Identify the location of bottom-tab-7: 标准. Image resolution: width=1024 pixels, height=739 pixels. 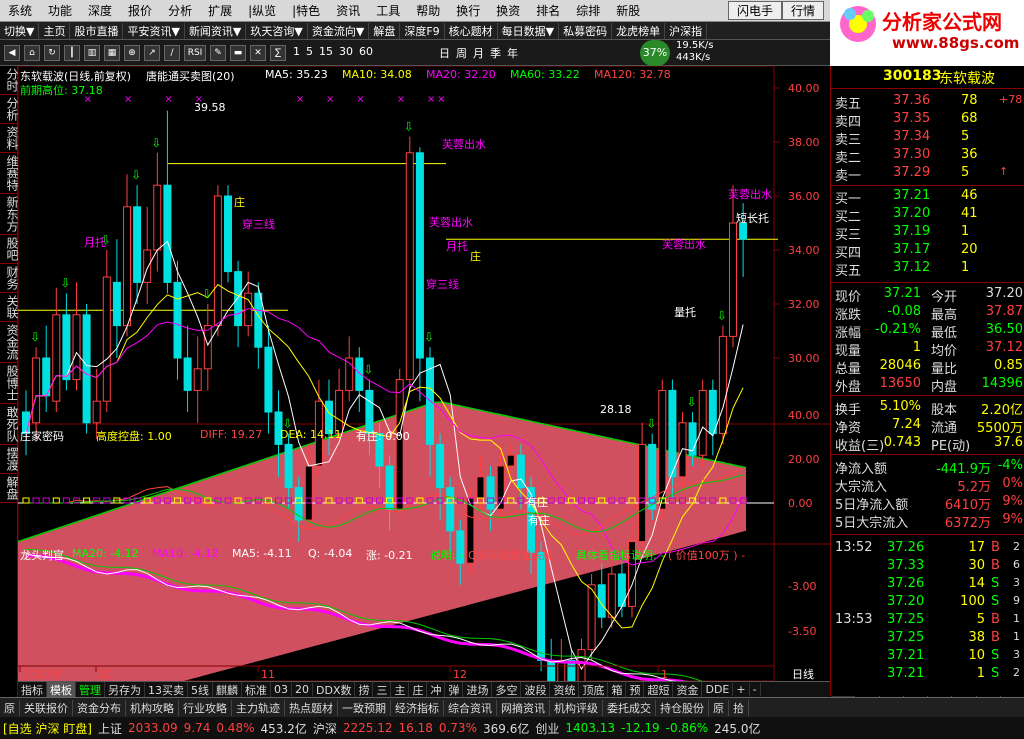
(256, 689).